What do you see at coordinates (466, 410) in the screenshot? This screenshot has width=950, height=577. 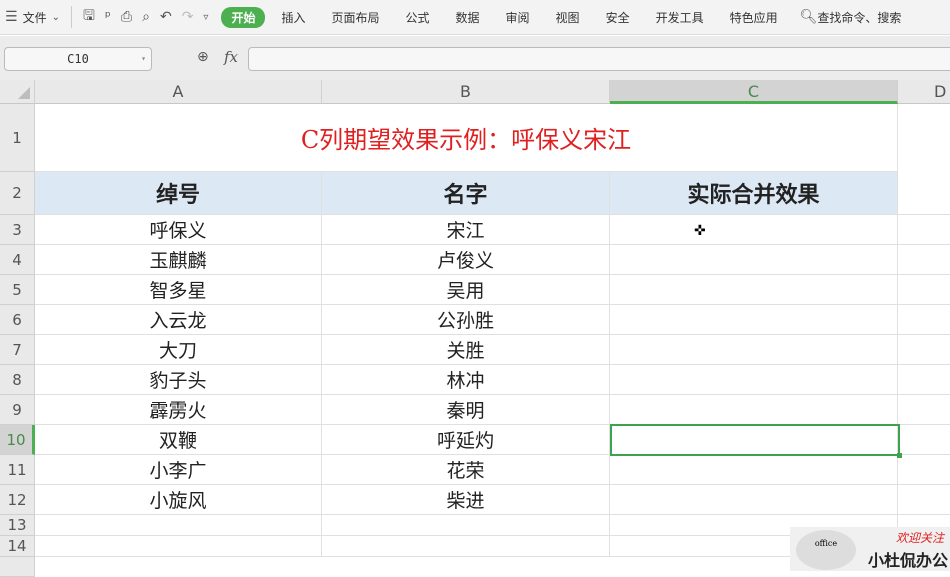 I see `table-cell: 秦明` at bounding box center [466, 410].